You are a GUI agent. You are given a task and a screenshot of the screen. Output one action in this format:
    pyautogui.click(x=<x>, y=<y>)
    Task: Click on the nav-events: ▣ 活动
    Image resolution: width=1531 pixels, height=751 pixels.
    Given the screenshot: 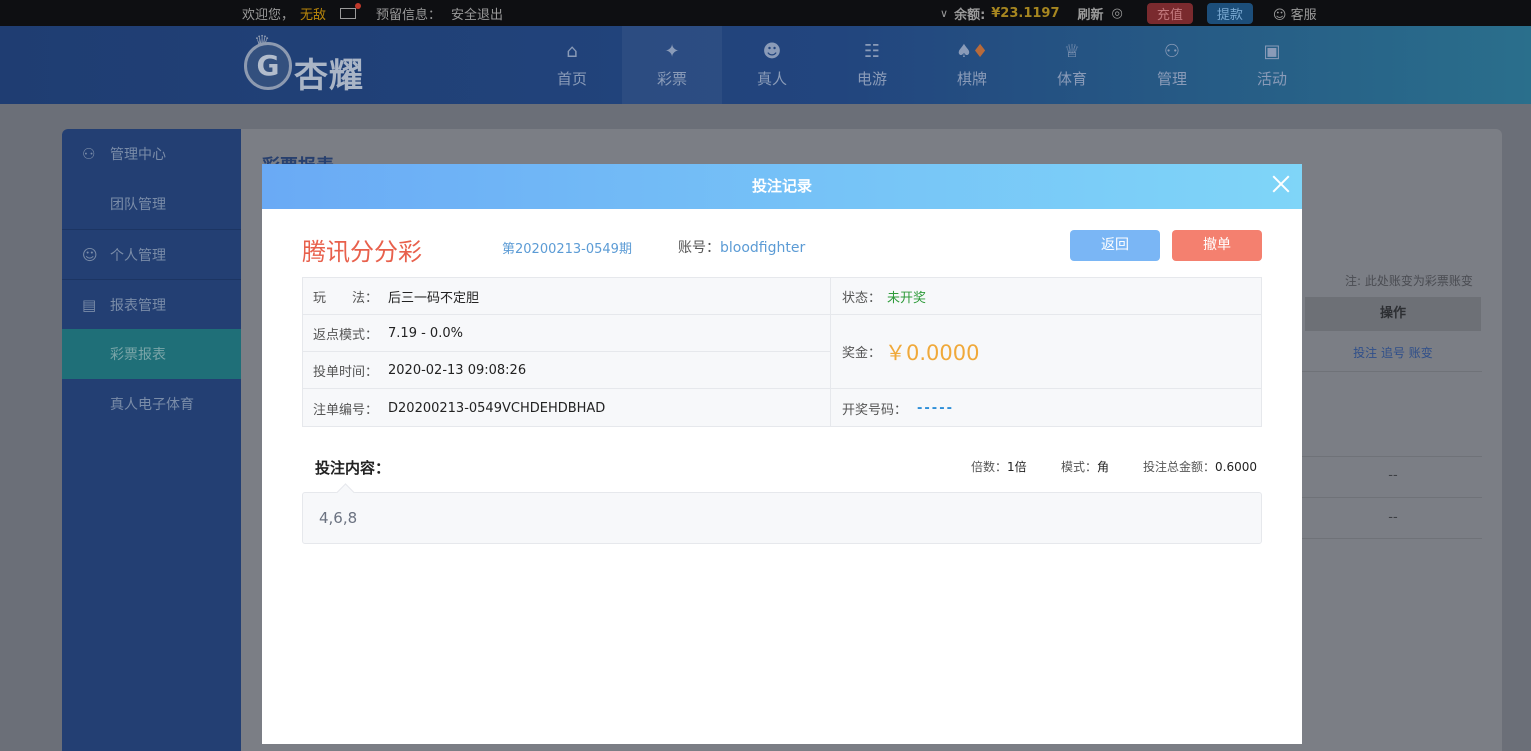 What is the action you would take?
    pyautogui.click(x=1272, y=65)
    